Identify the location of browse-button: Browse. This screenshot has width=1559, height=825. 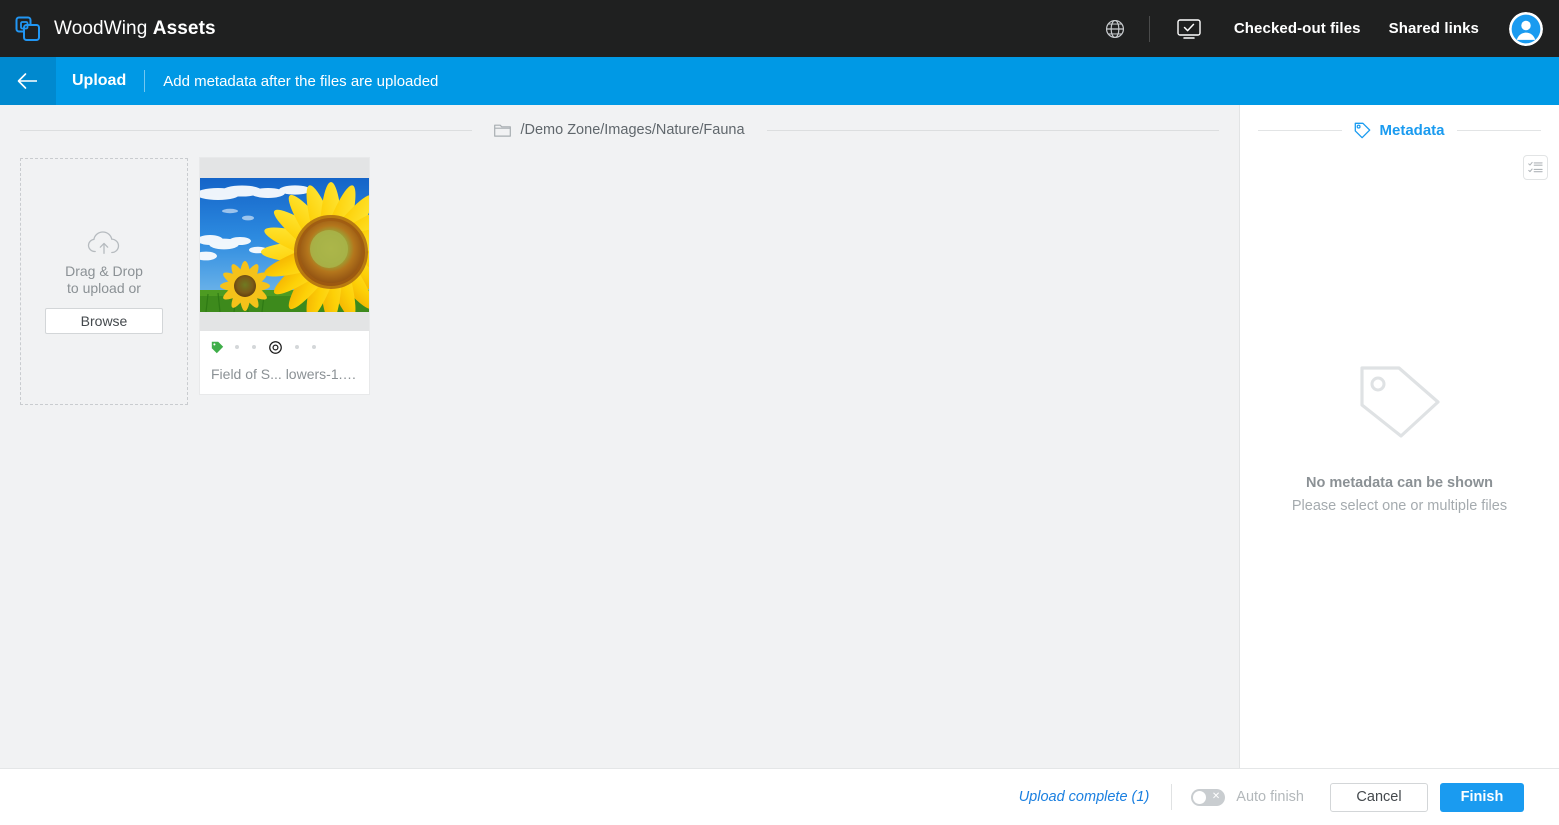
(104, 320).